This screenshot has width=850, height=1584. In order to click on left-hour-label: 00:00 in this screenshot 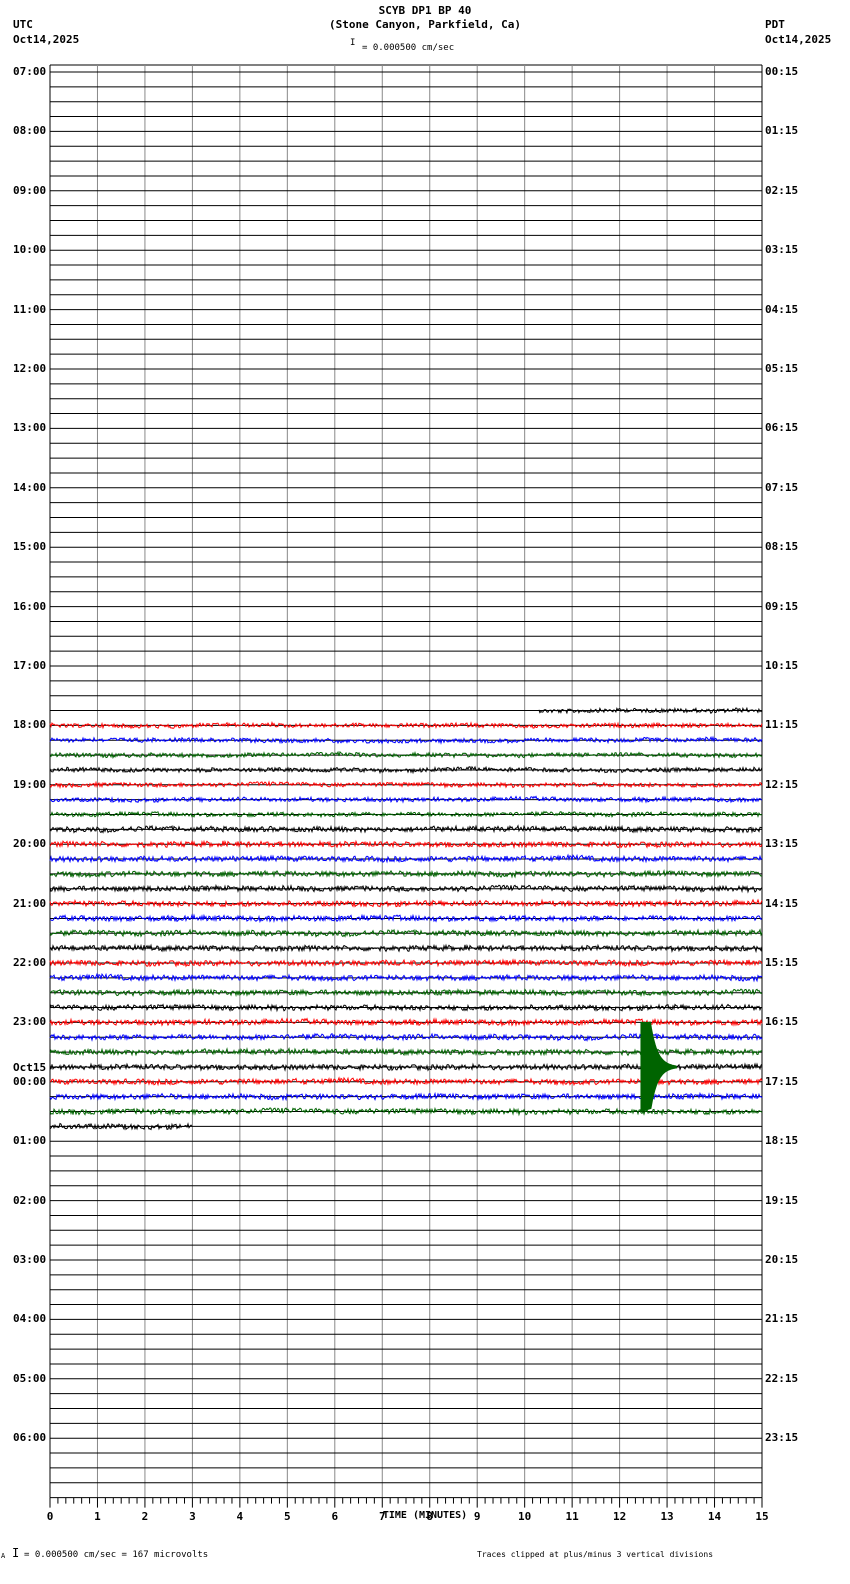, I will do `click(30, 1081)`.